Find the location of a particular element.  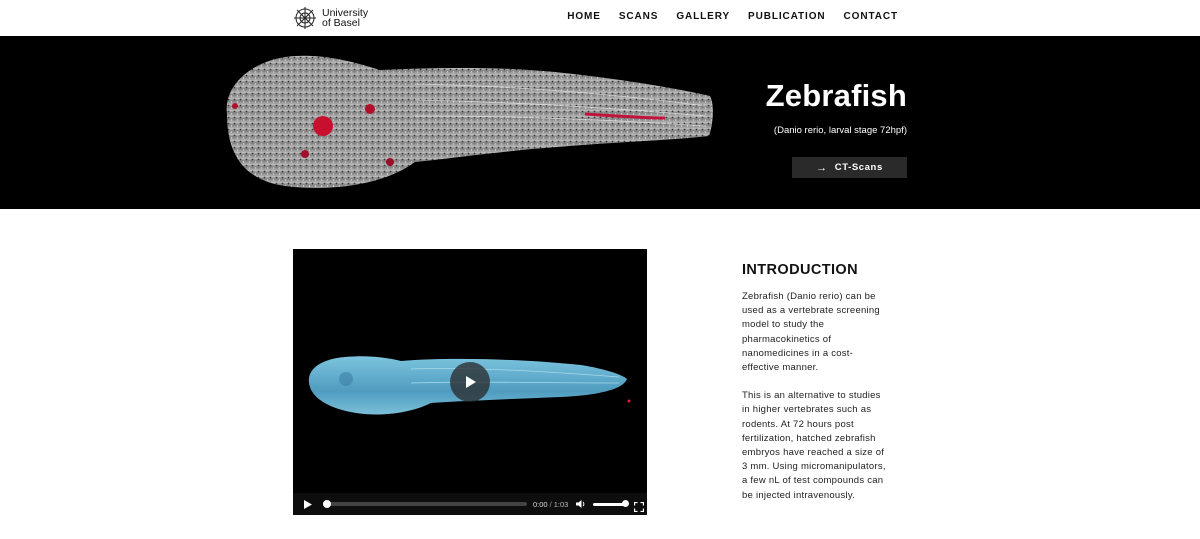

volume-slider is located at coordinates (611, 503).